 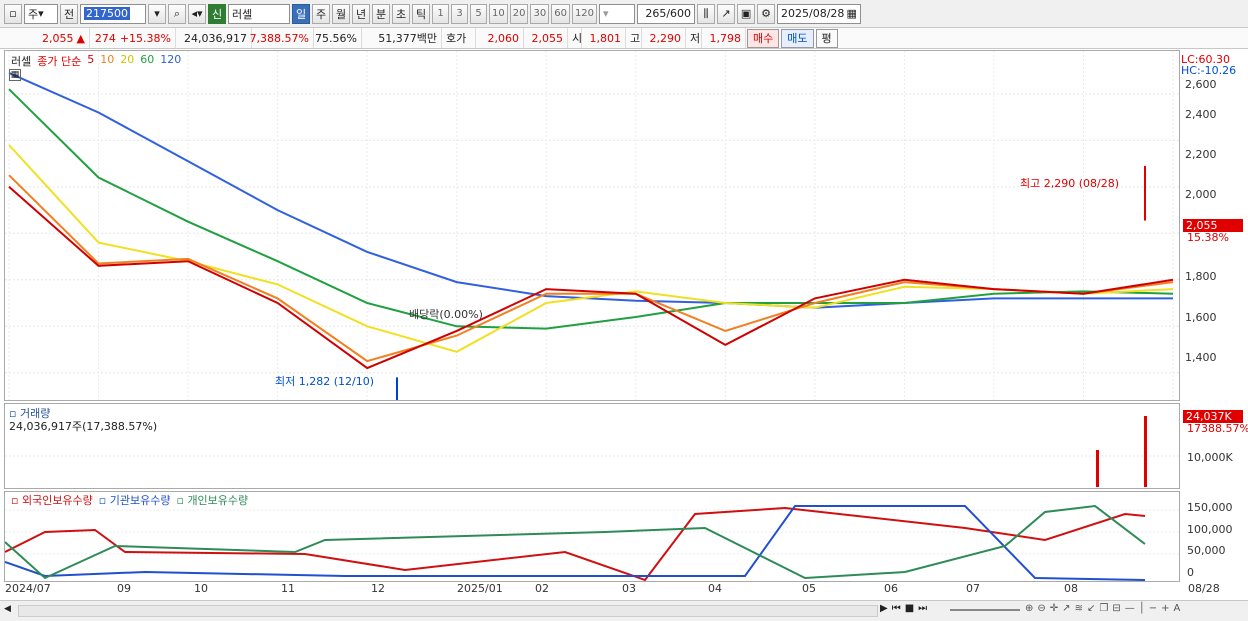 What do you see at coordinates (1201, 114) in the screenshot?
I see `y-tick: 2,400` at bounding box center [1201, 114].